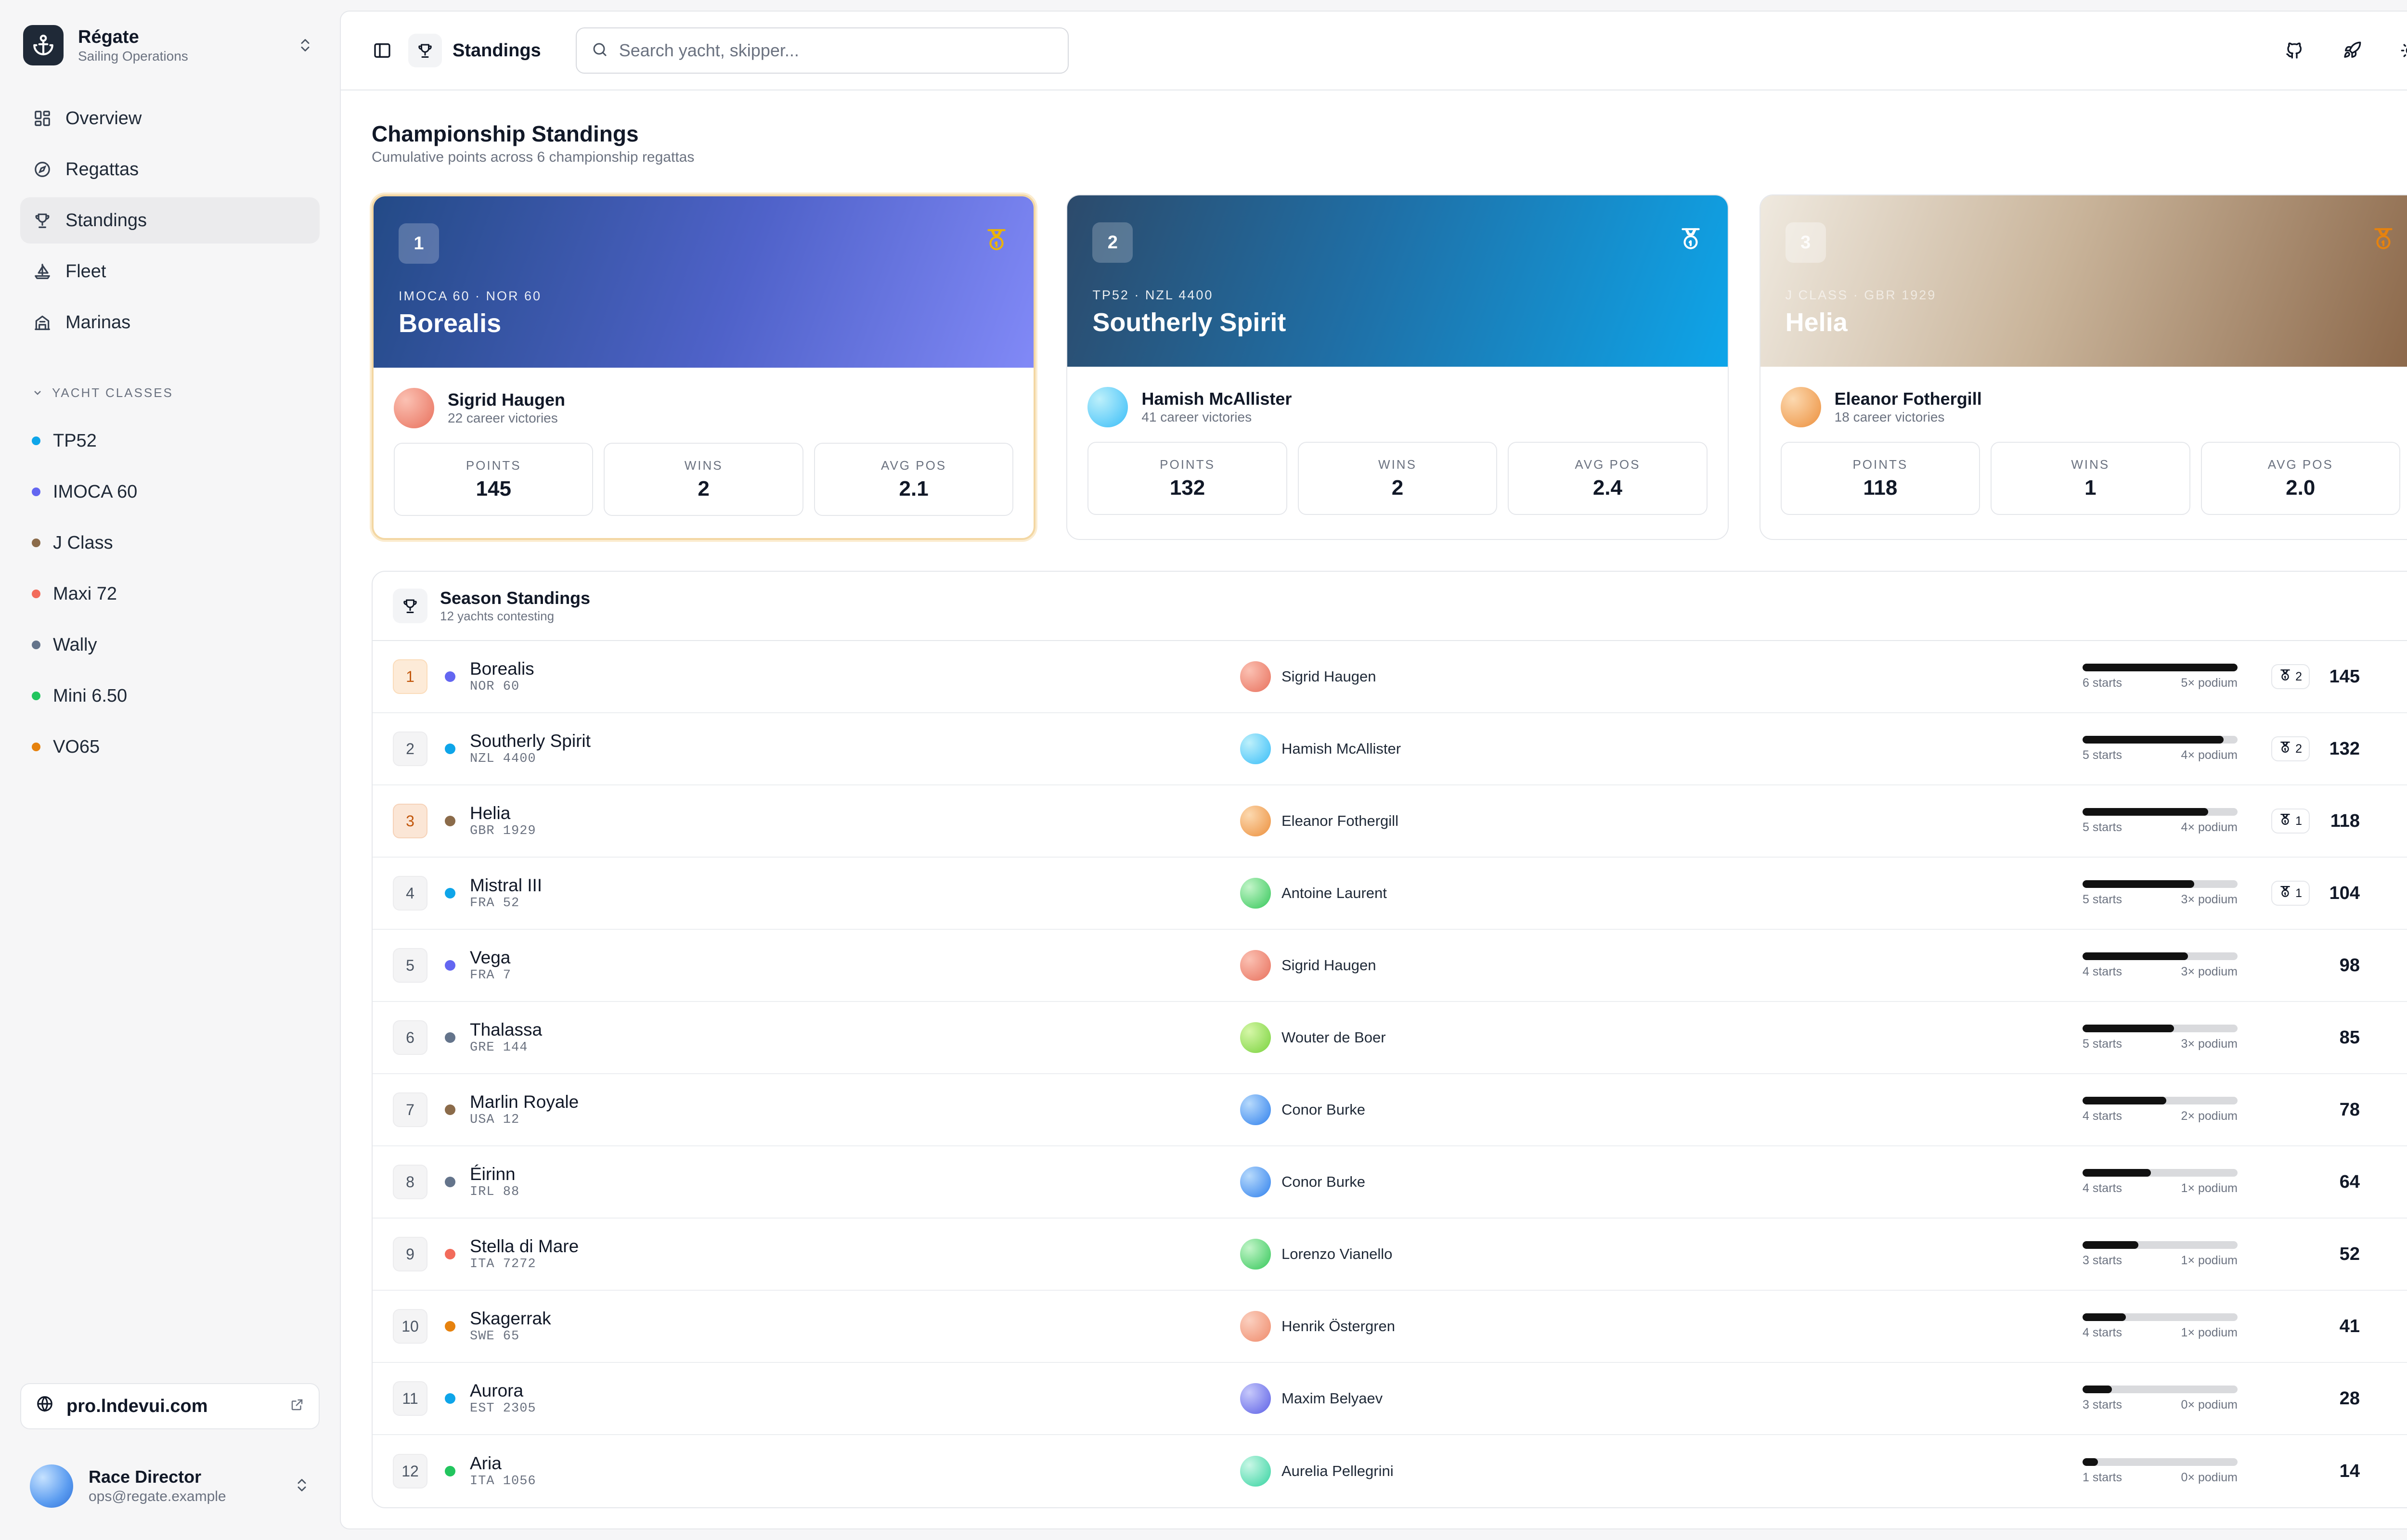  Describe the element at coordinates (1861, 295) in the screenshot. I see `podium-class-line: J Class · GBR 1929` at that location.